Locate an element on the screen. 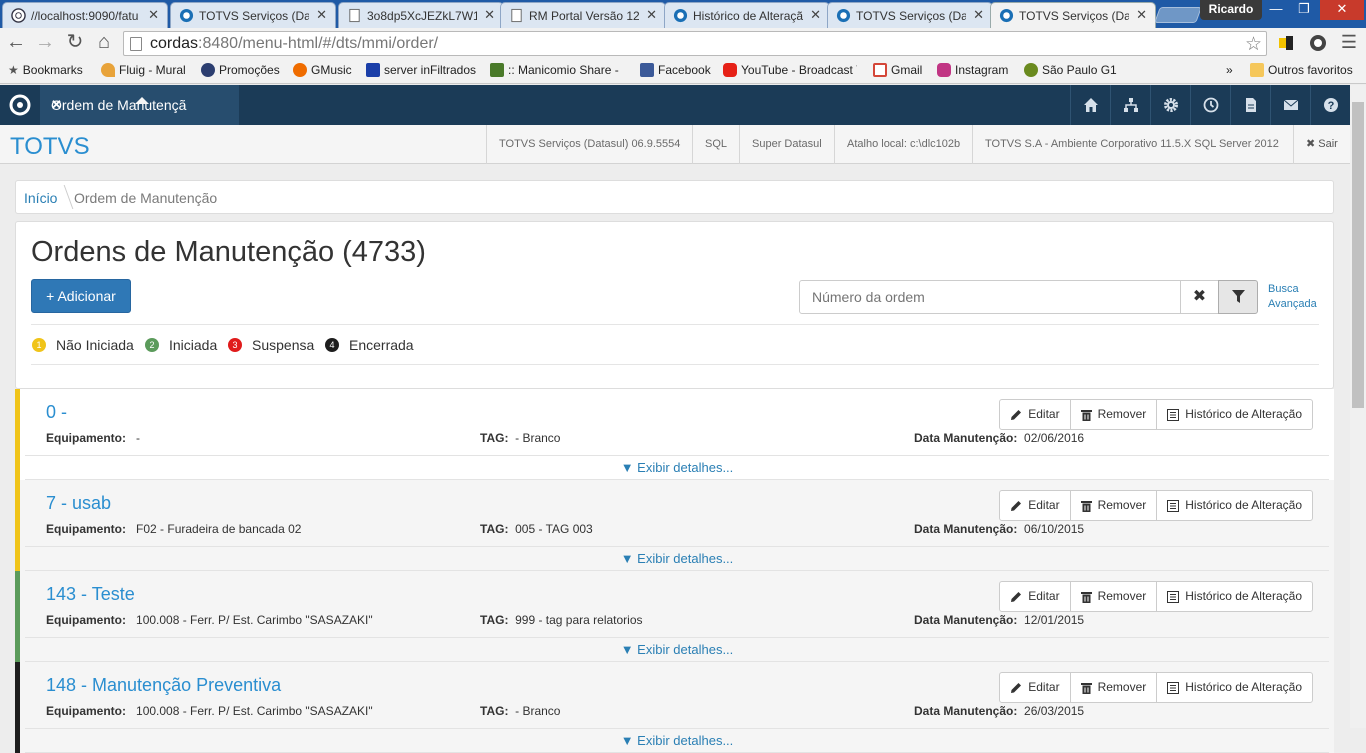 This screenshot has width=1366, height=753. brand-title: TOTVS is located at coordinates (50, 146).